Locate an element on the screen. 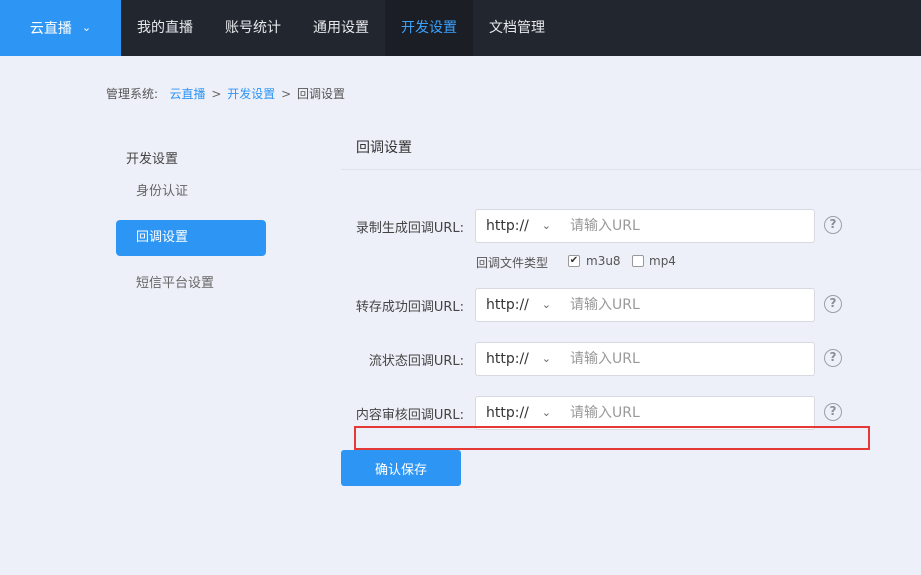 This screenshot has height=575, width=921. breadcrumb-prefix: 管理系统: is located at coordinates (132, 94).